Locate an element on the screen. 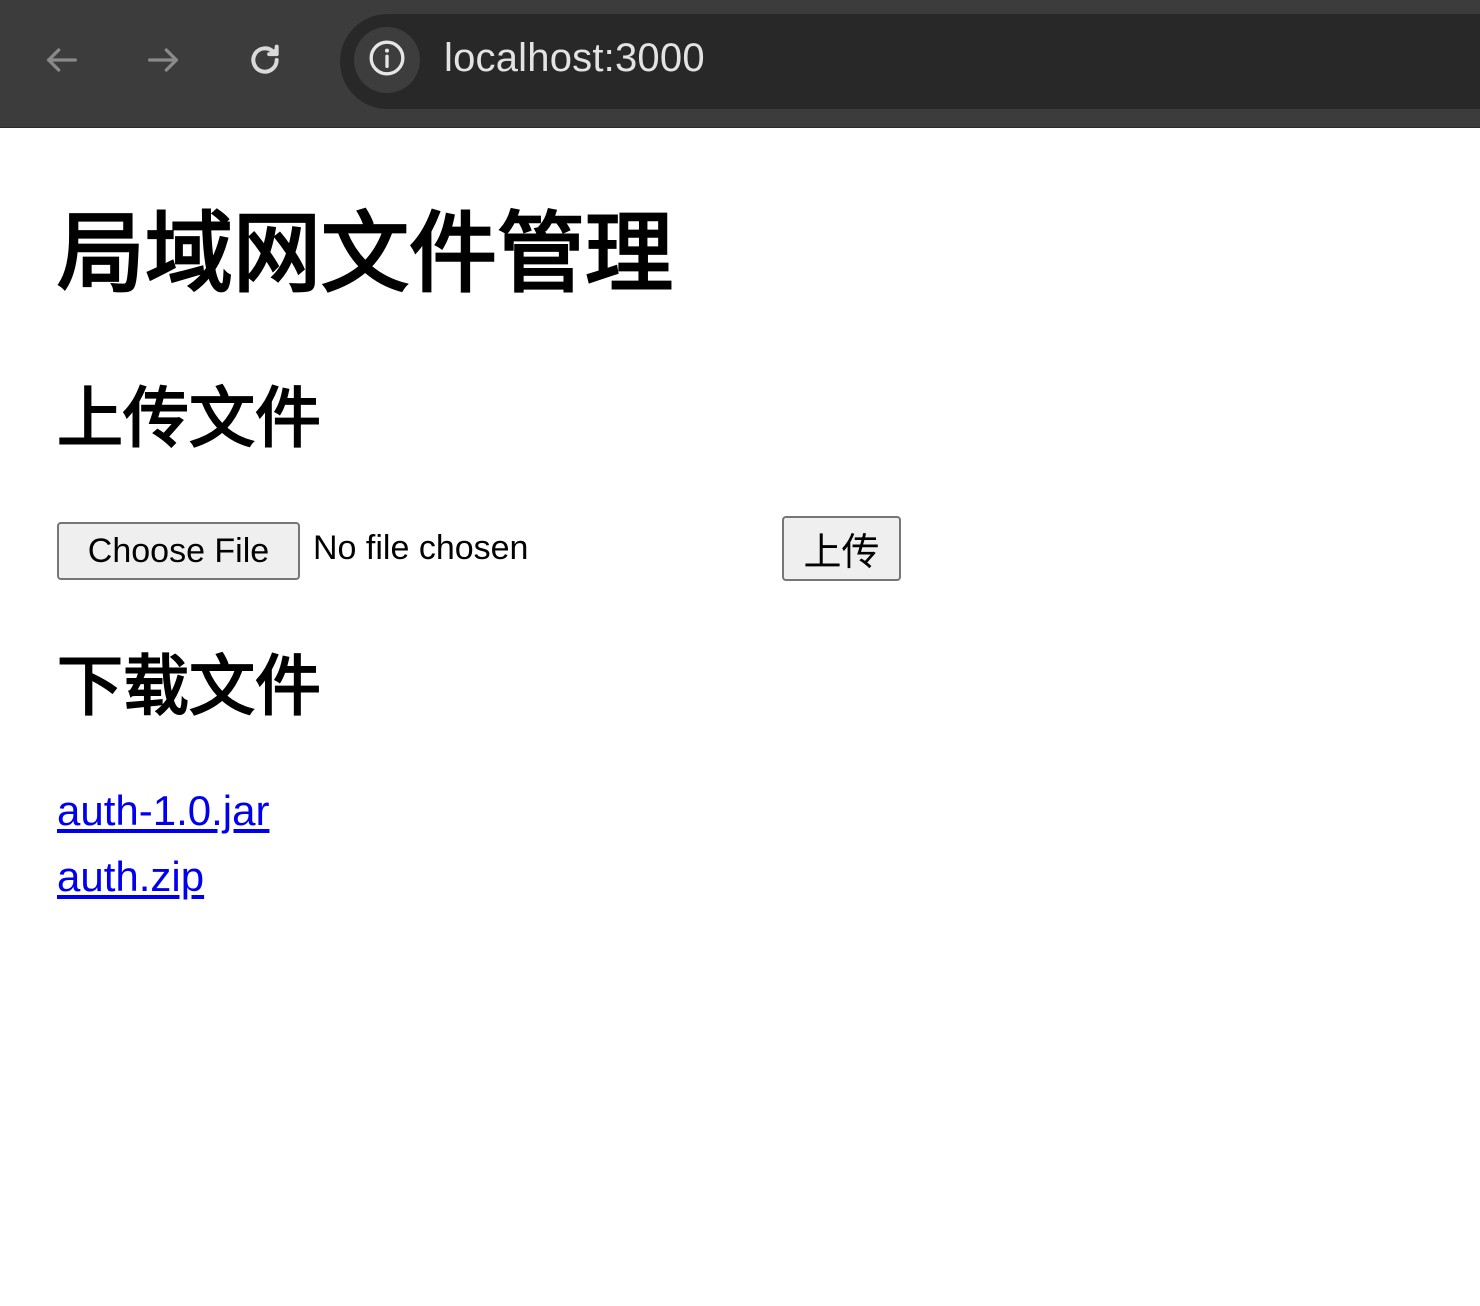 This screenshot has height=1306, width=1480. file-link-auth-jar: auth-1.0.jar is located at coordinates (163, 810).